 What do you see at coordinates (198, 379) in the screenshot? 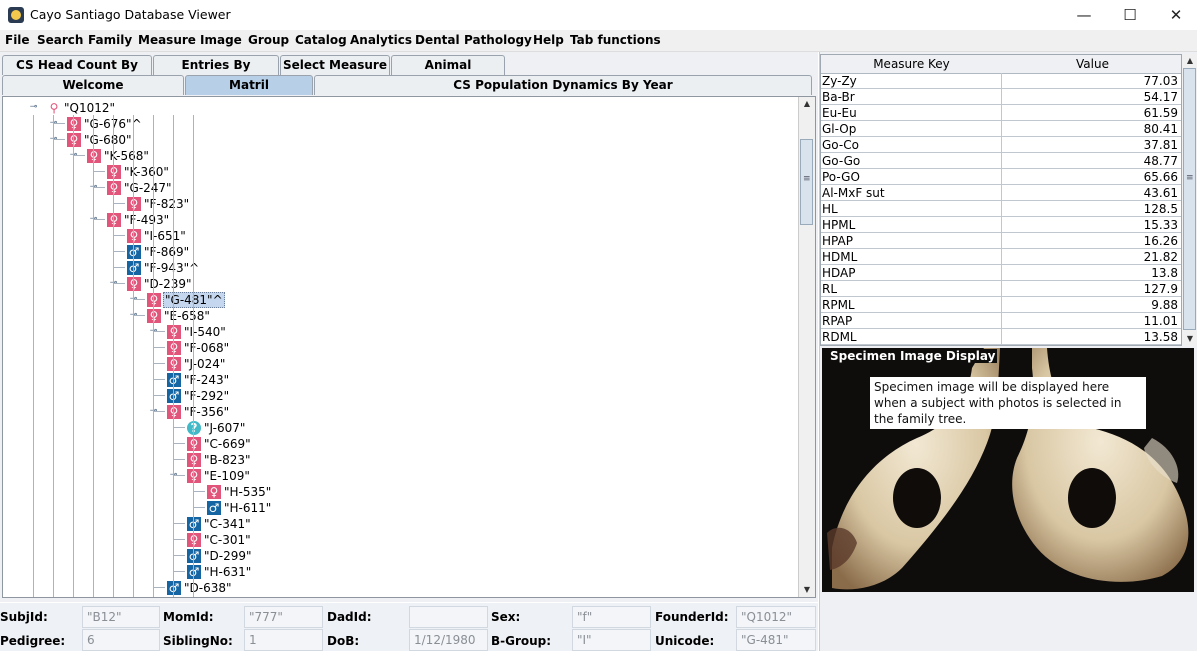
I see `tree-node: ♂ "F-243"` at bounding box center [198, 379].